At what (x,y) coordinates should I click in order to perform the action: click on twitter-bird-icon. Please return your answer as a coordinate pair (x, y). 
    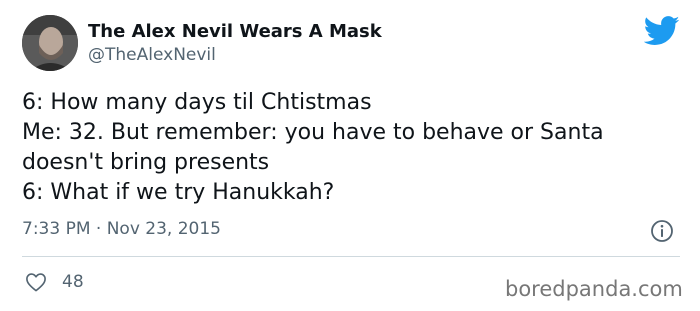
    Looking at the image, I should click on (662, 31).